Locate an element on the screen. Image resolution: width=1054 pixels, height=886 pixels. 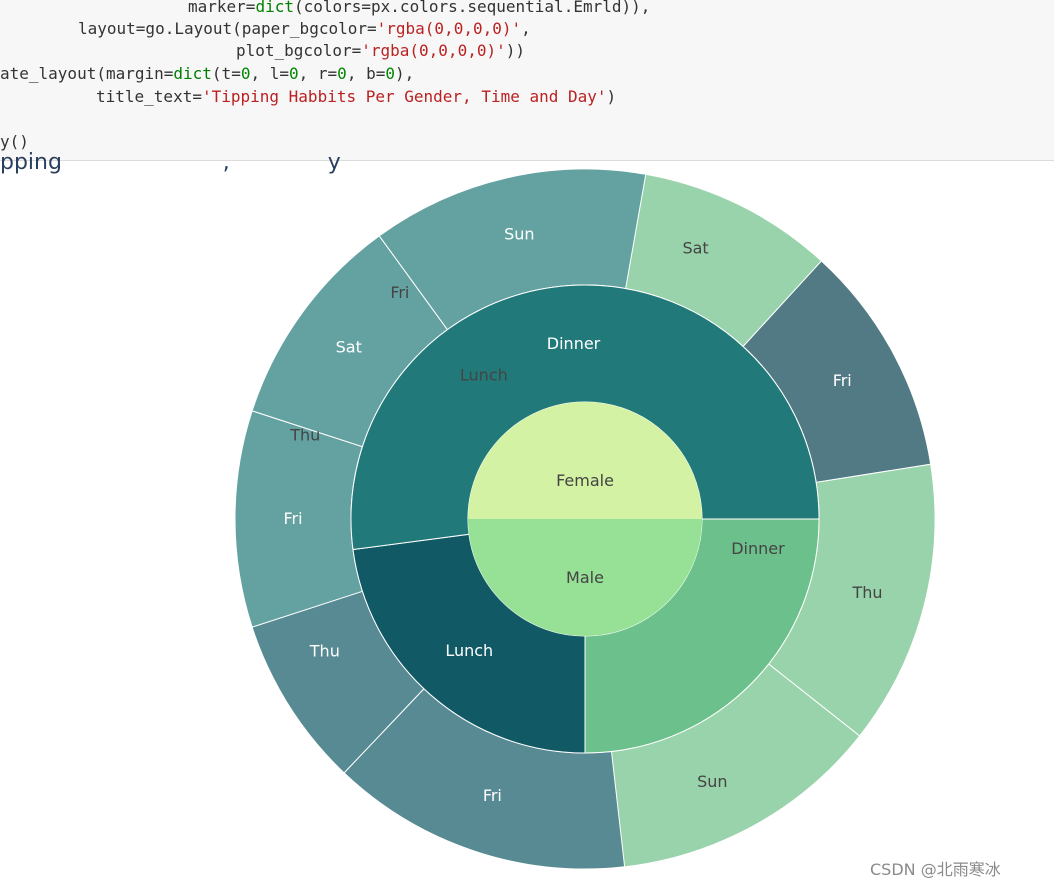
sunburst-label-male-lunch: Lunch is located at coordinates (469, 650).